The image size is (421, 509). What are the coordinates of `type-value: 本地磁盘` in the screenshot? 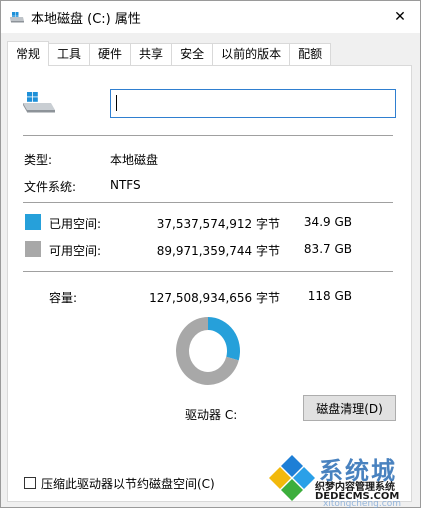 It's located at (134, 160).